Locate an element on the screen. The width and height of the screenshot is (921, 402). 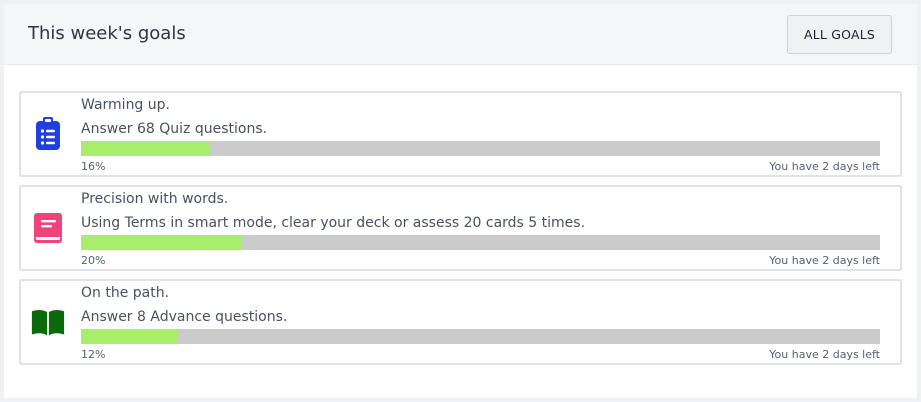
book-icon is located at coordinates (48, 228).